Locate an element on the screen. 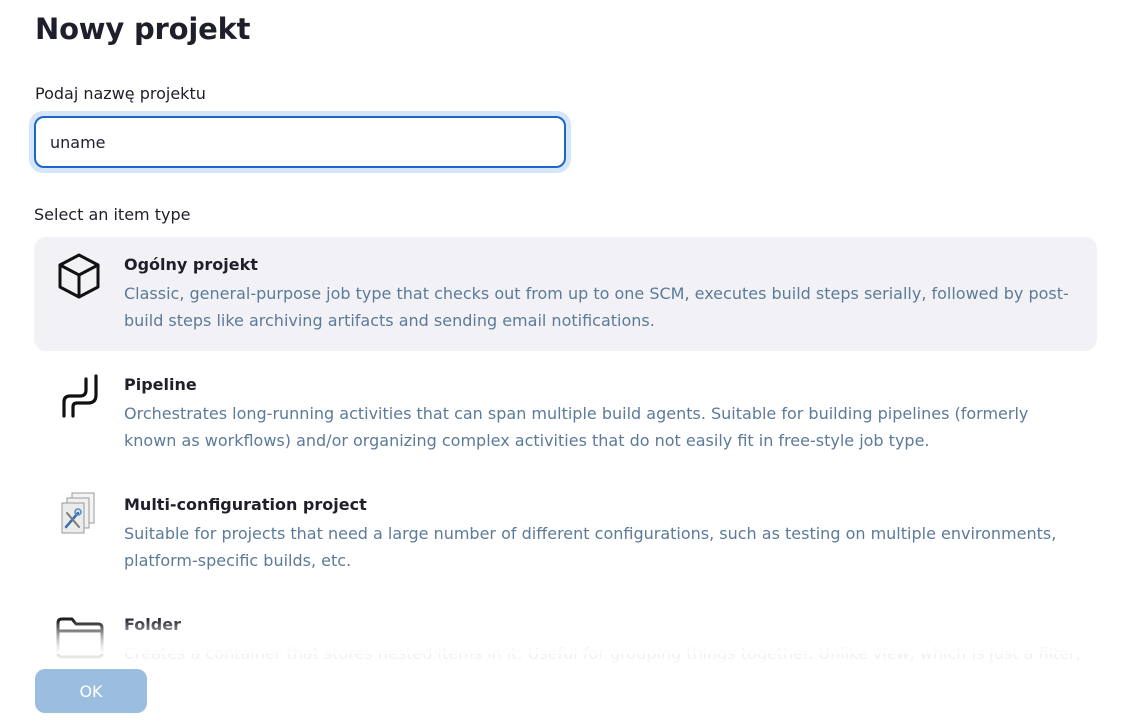  project-name-label: Podaj nazwę projektu is located at coordinates (120, 93).